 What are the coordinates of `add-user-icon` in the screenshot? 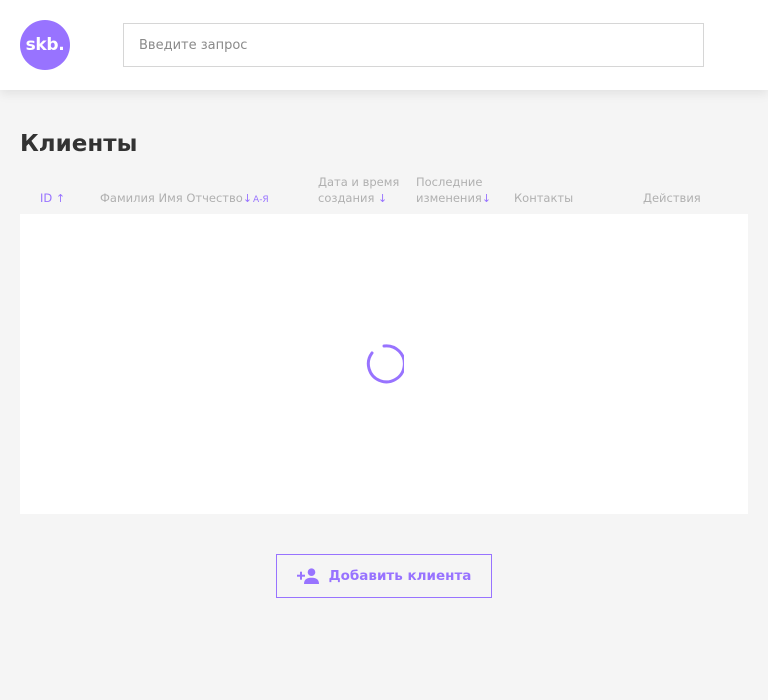 It's located at (307, 576).